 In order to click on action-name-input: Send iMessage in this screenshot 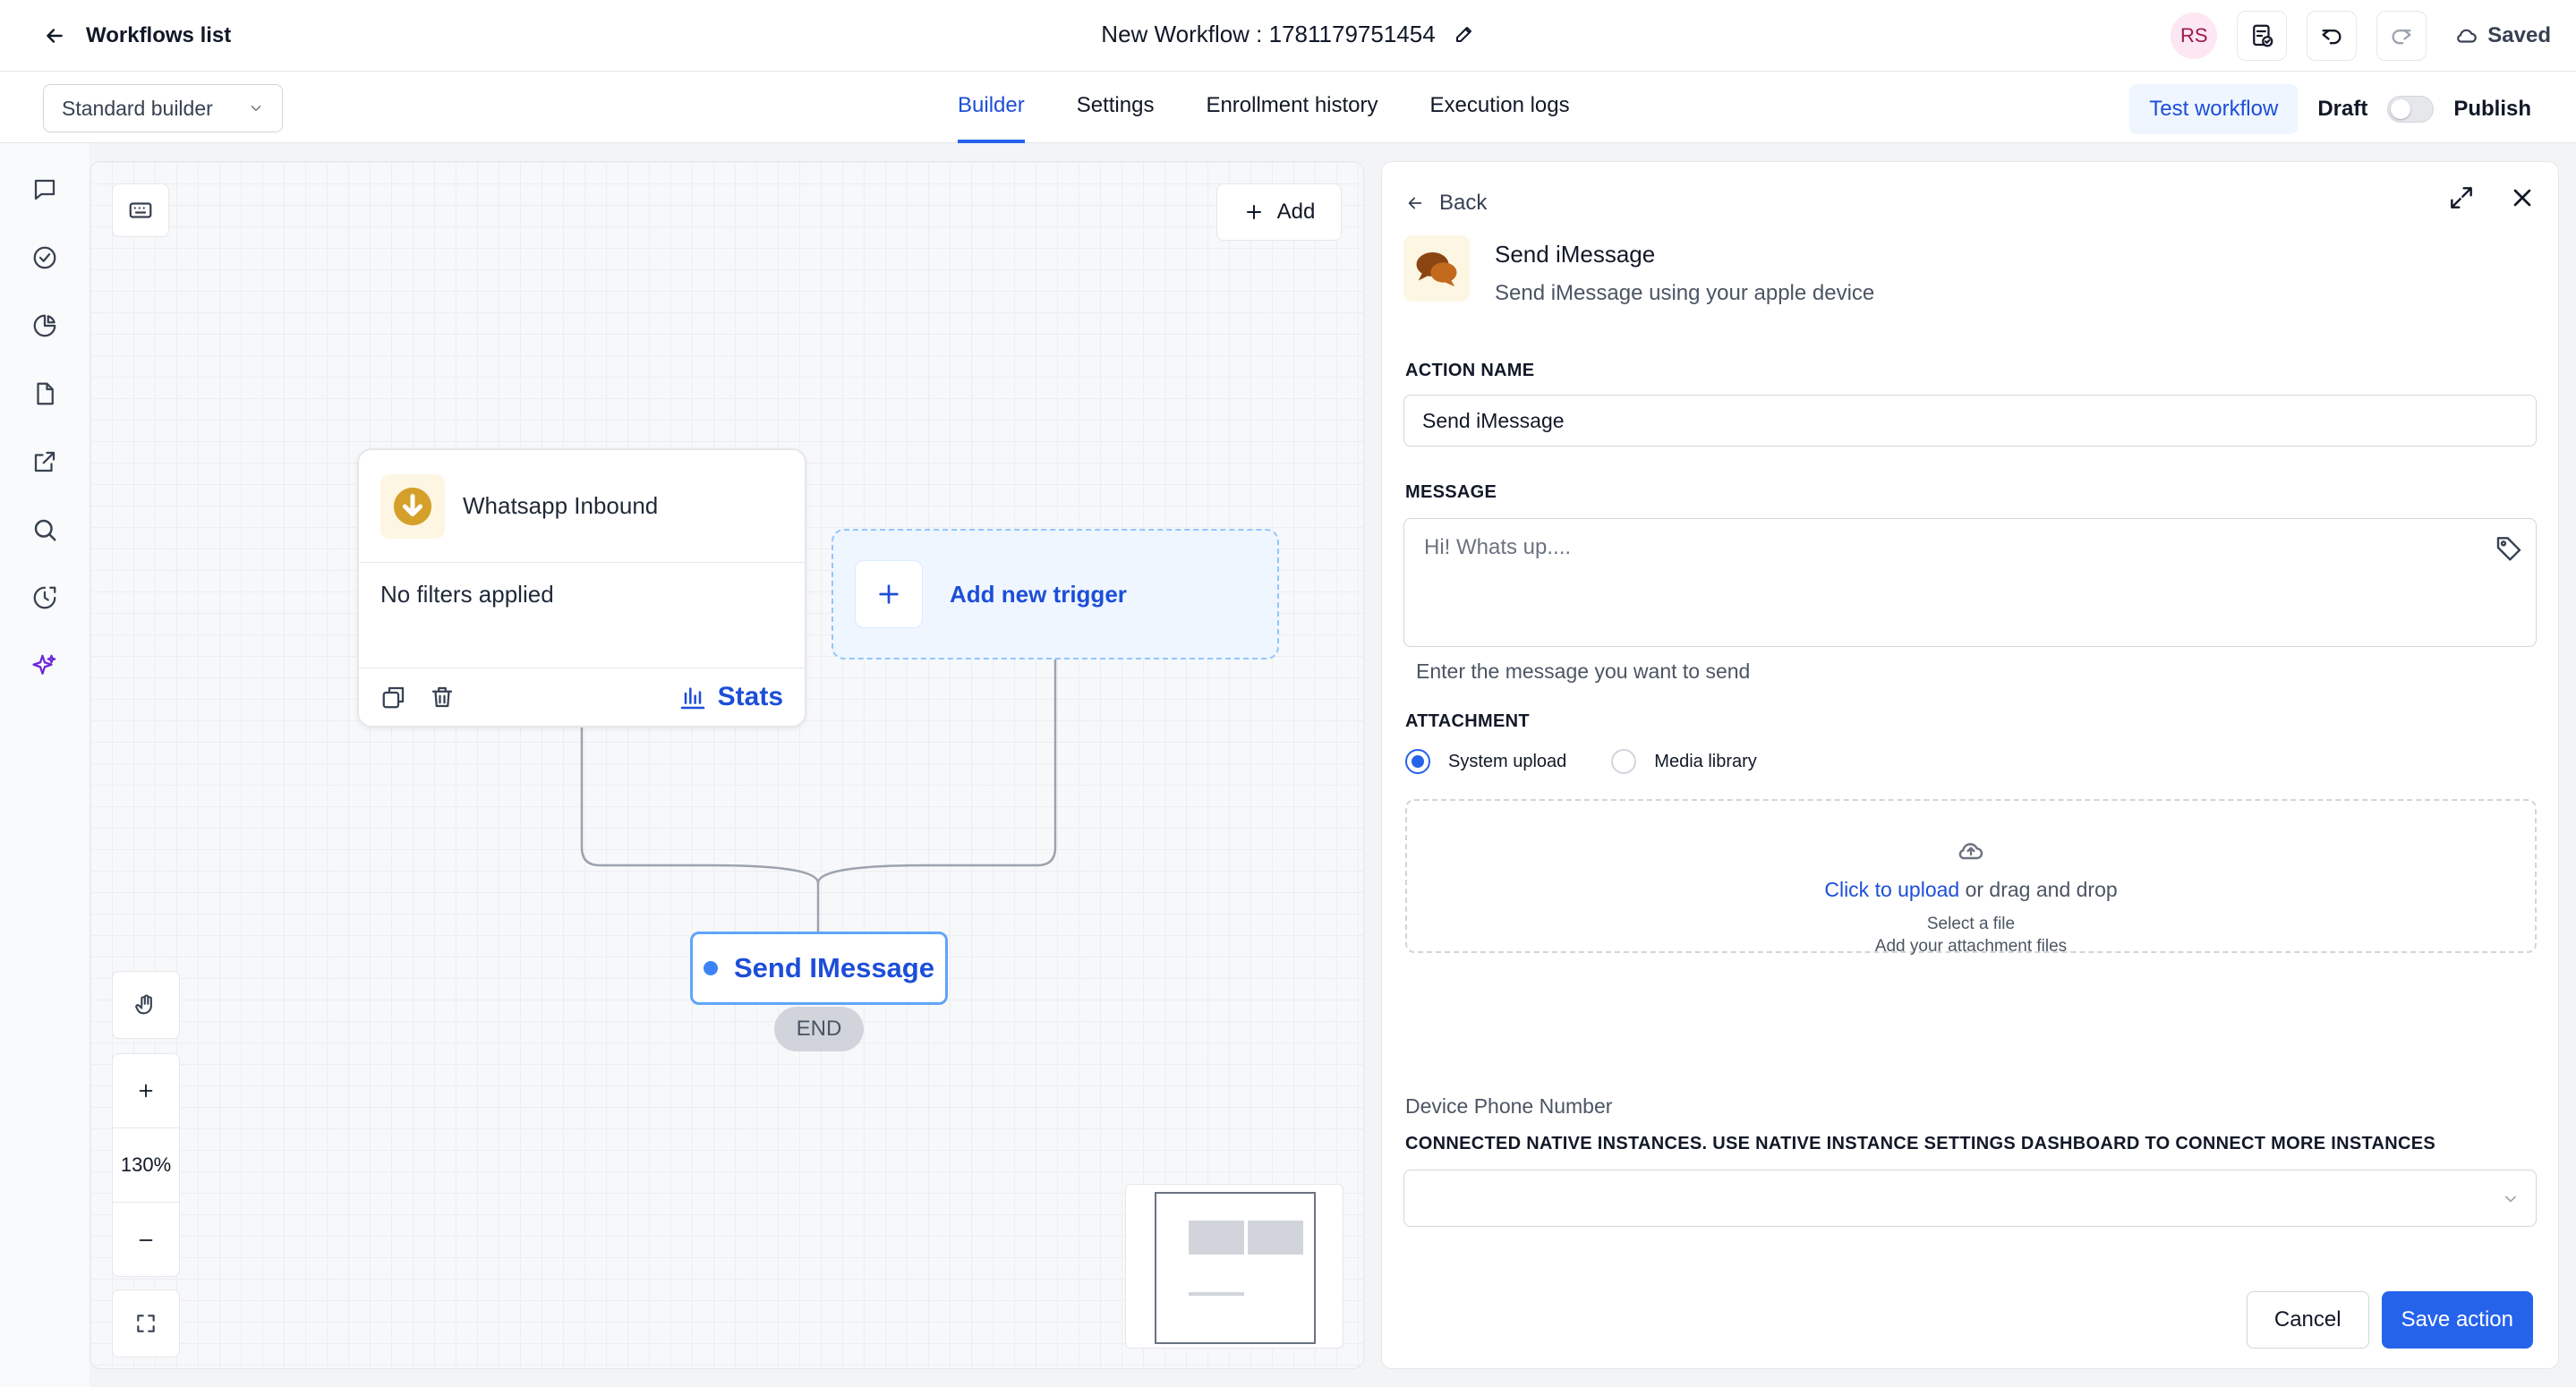, I will do `click(1970, 421)`.